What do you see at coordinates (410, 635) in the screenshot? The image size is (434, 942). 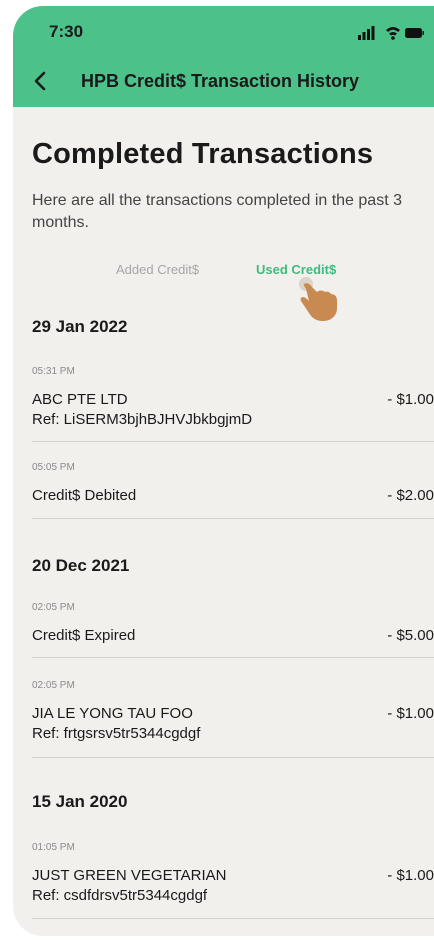 I see `transaction-amount: - $5.00` at bounding box center [410, 635].